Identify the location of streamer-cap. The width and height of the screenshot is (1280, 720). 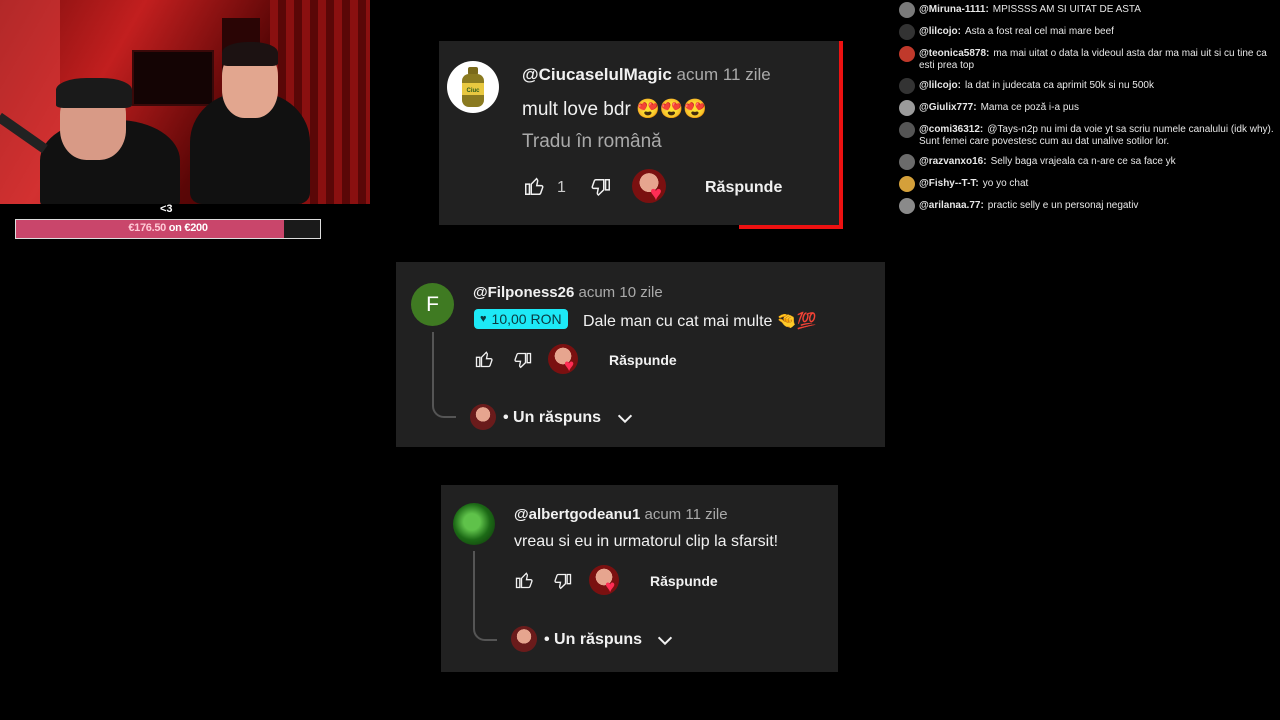
(94, 93).